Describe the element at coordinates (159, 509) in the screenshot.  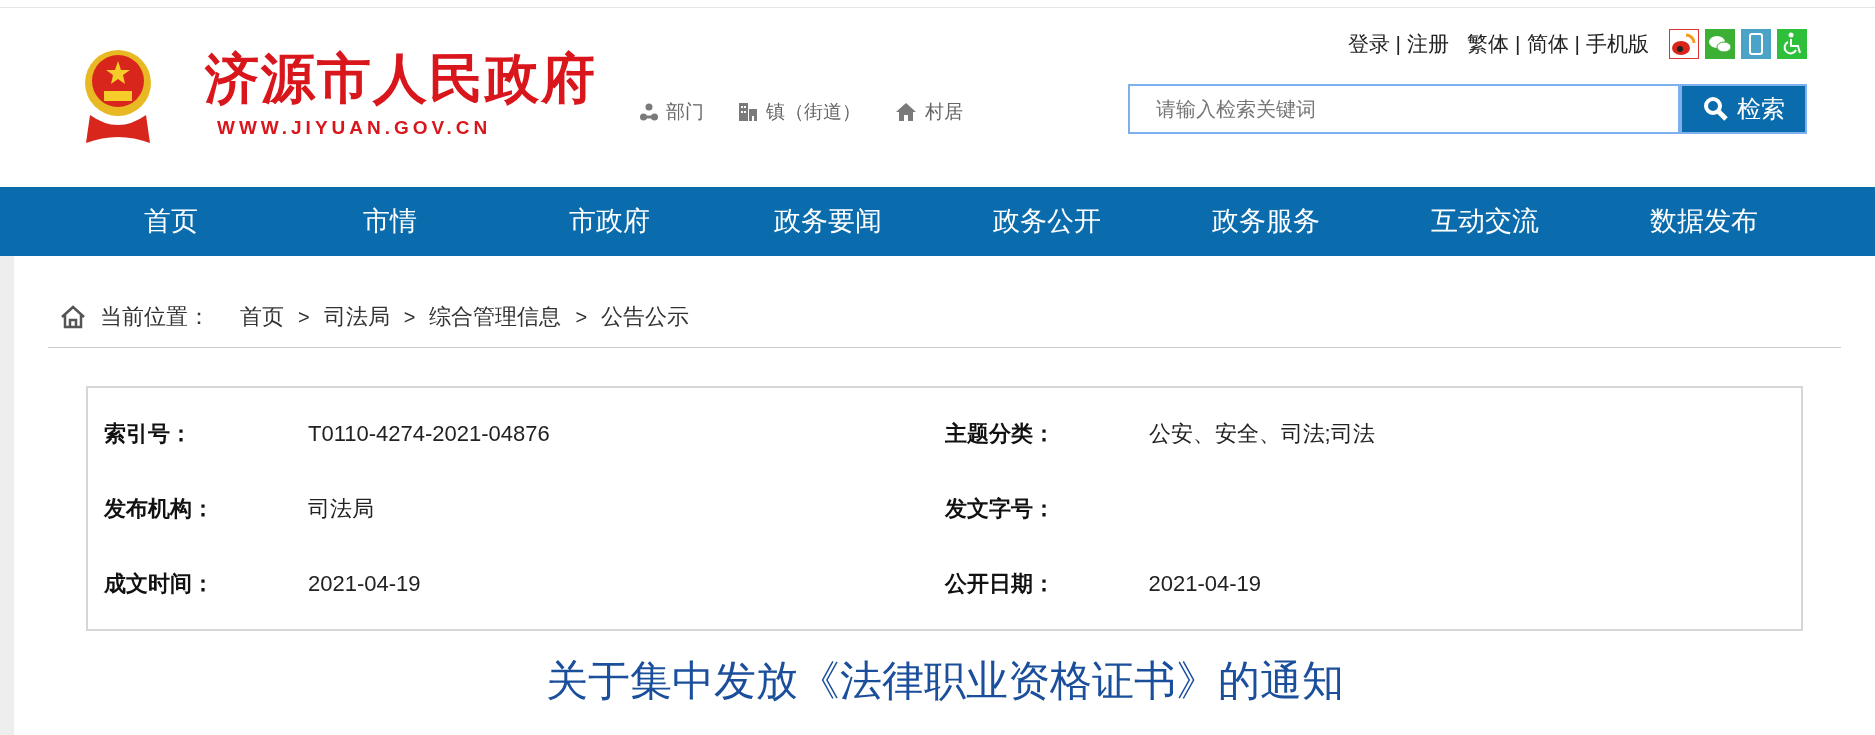
I see `info-label: 发布机构：` at that location.